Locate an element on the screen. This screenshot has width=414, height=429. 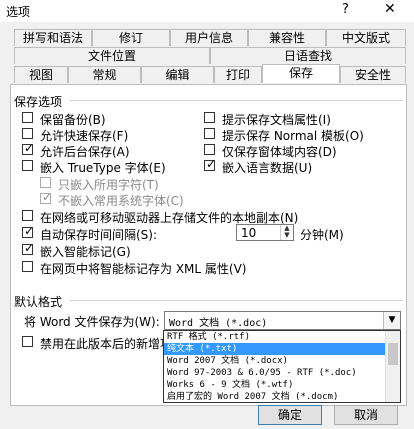
chevron-down-icon: ▼ is located at coordinates (391, 320).